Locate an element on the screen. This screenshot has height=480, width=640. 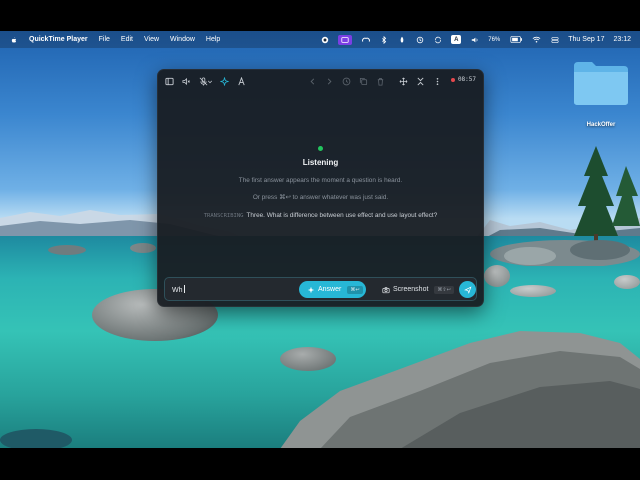
menu-help: Help is located at coordinates (213, 39).